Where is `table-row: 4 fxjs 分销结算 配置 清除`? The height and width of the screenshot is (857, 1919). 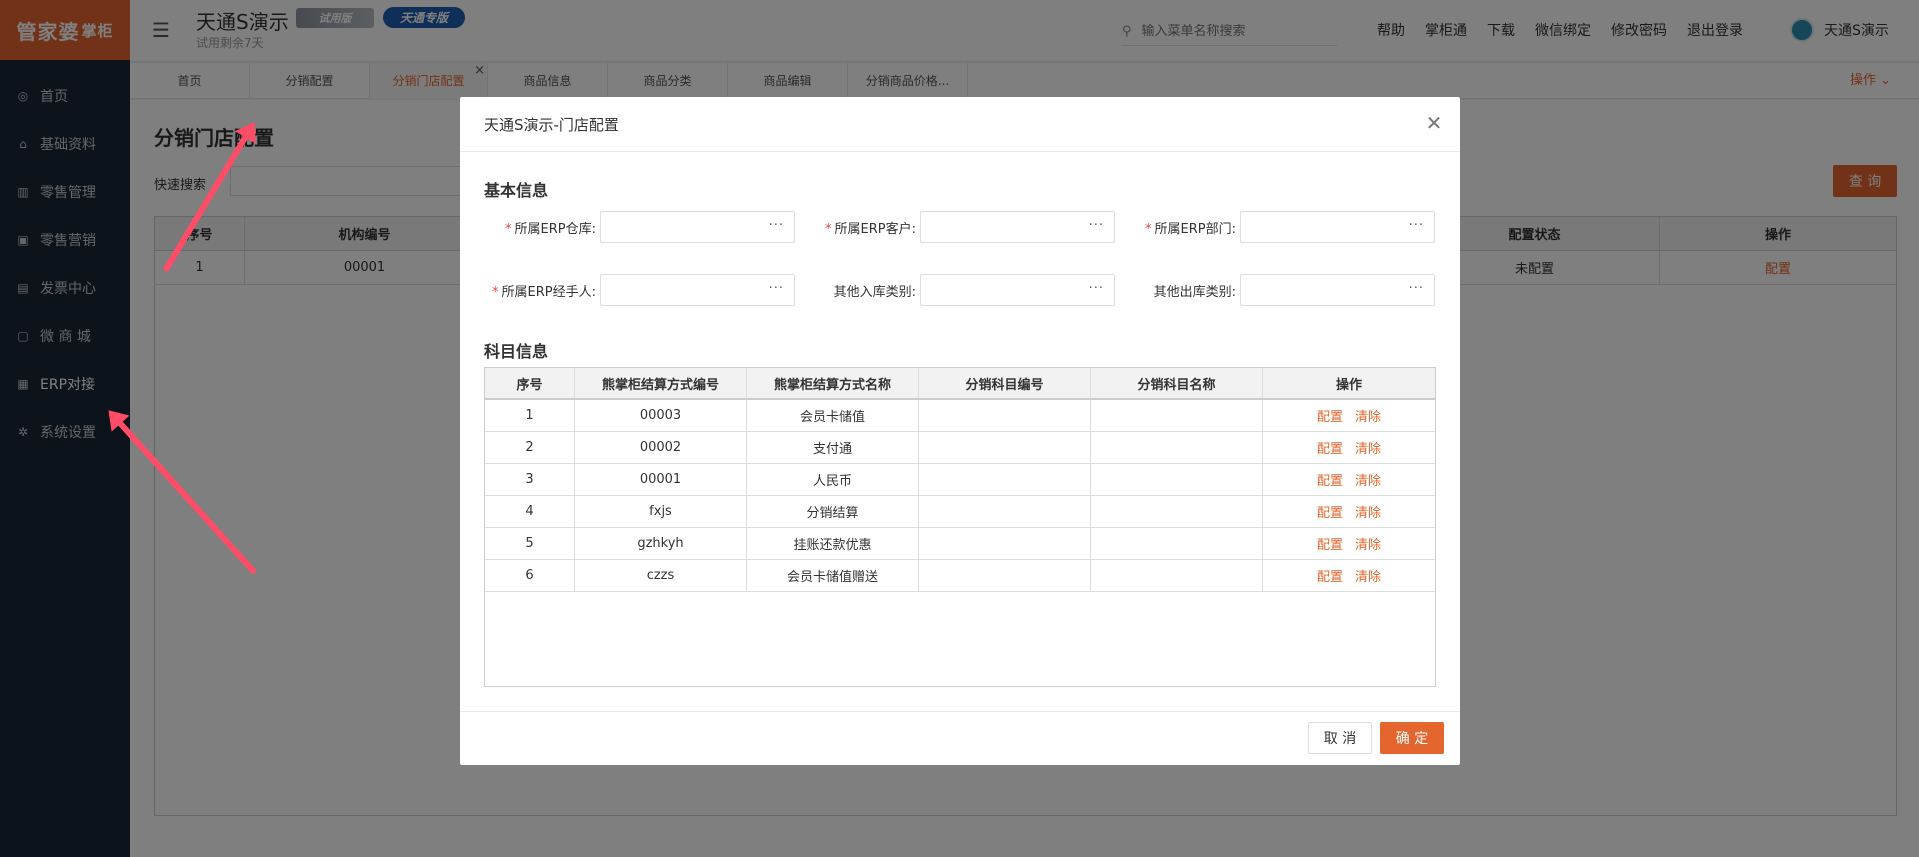
table-row: 4 fxjs 分销结算 配置 清除 is located at coordinates (960, 512).